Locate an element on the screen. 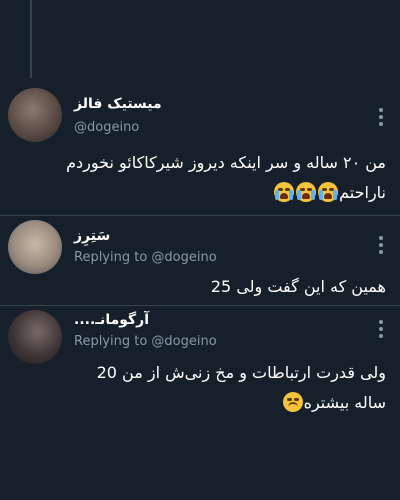 The width and height of the screenshot is (400, 500). tweet-text: همین که این گفت ولی 25 is located at coordinates (198, 287).